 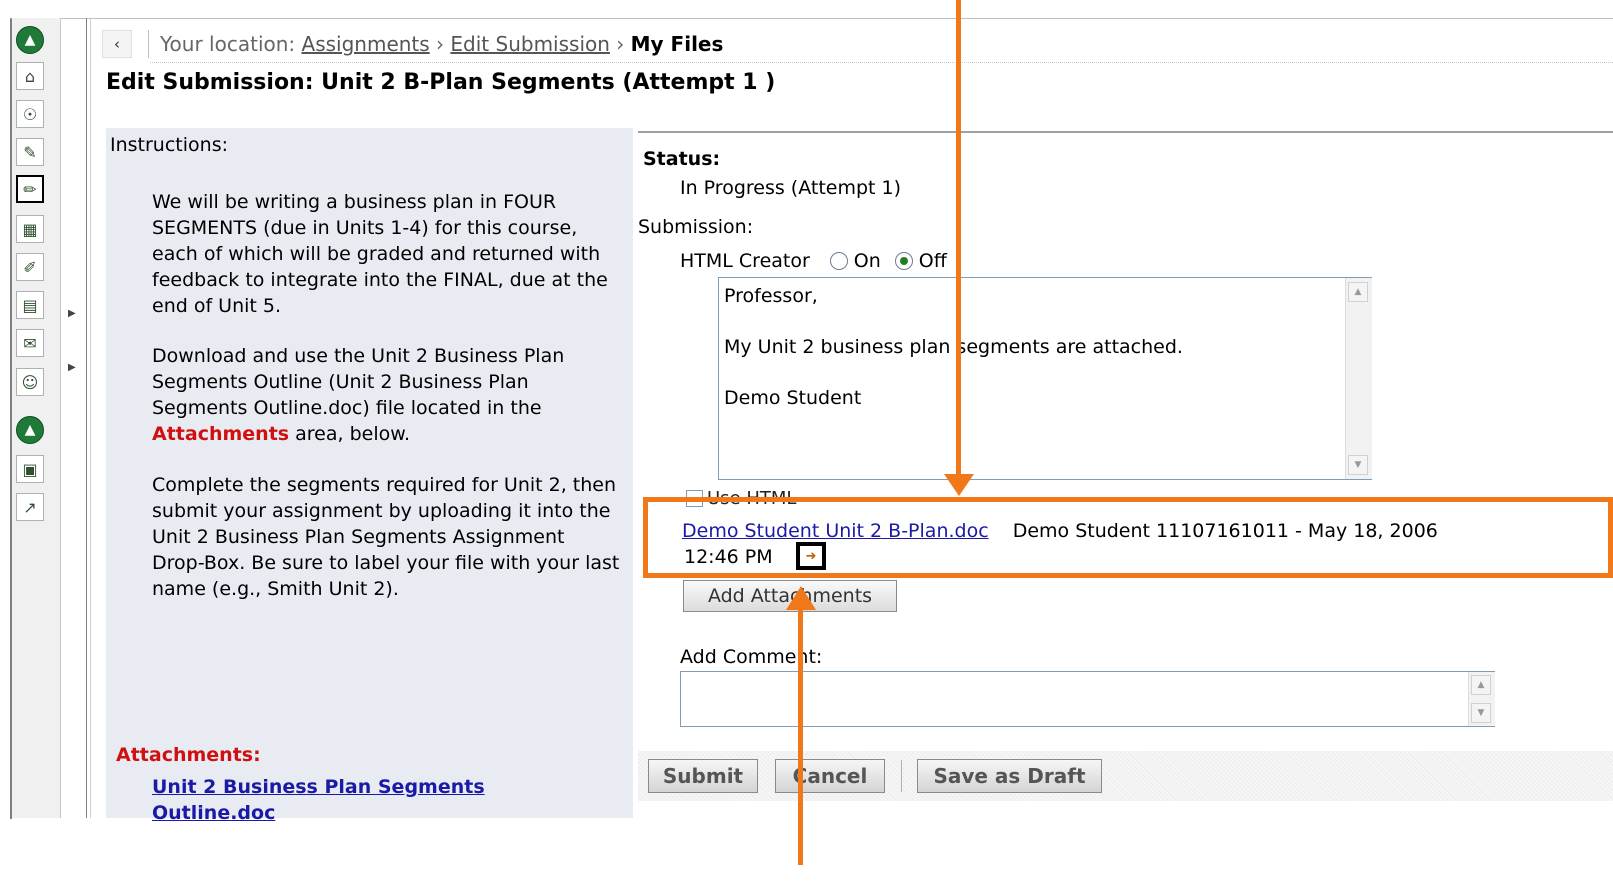 I want to click on breadcrumb-current: My Files, so click(x=677, y=44).